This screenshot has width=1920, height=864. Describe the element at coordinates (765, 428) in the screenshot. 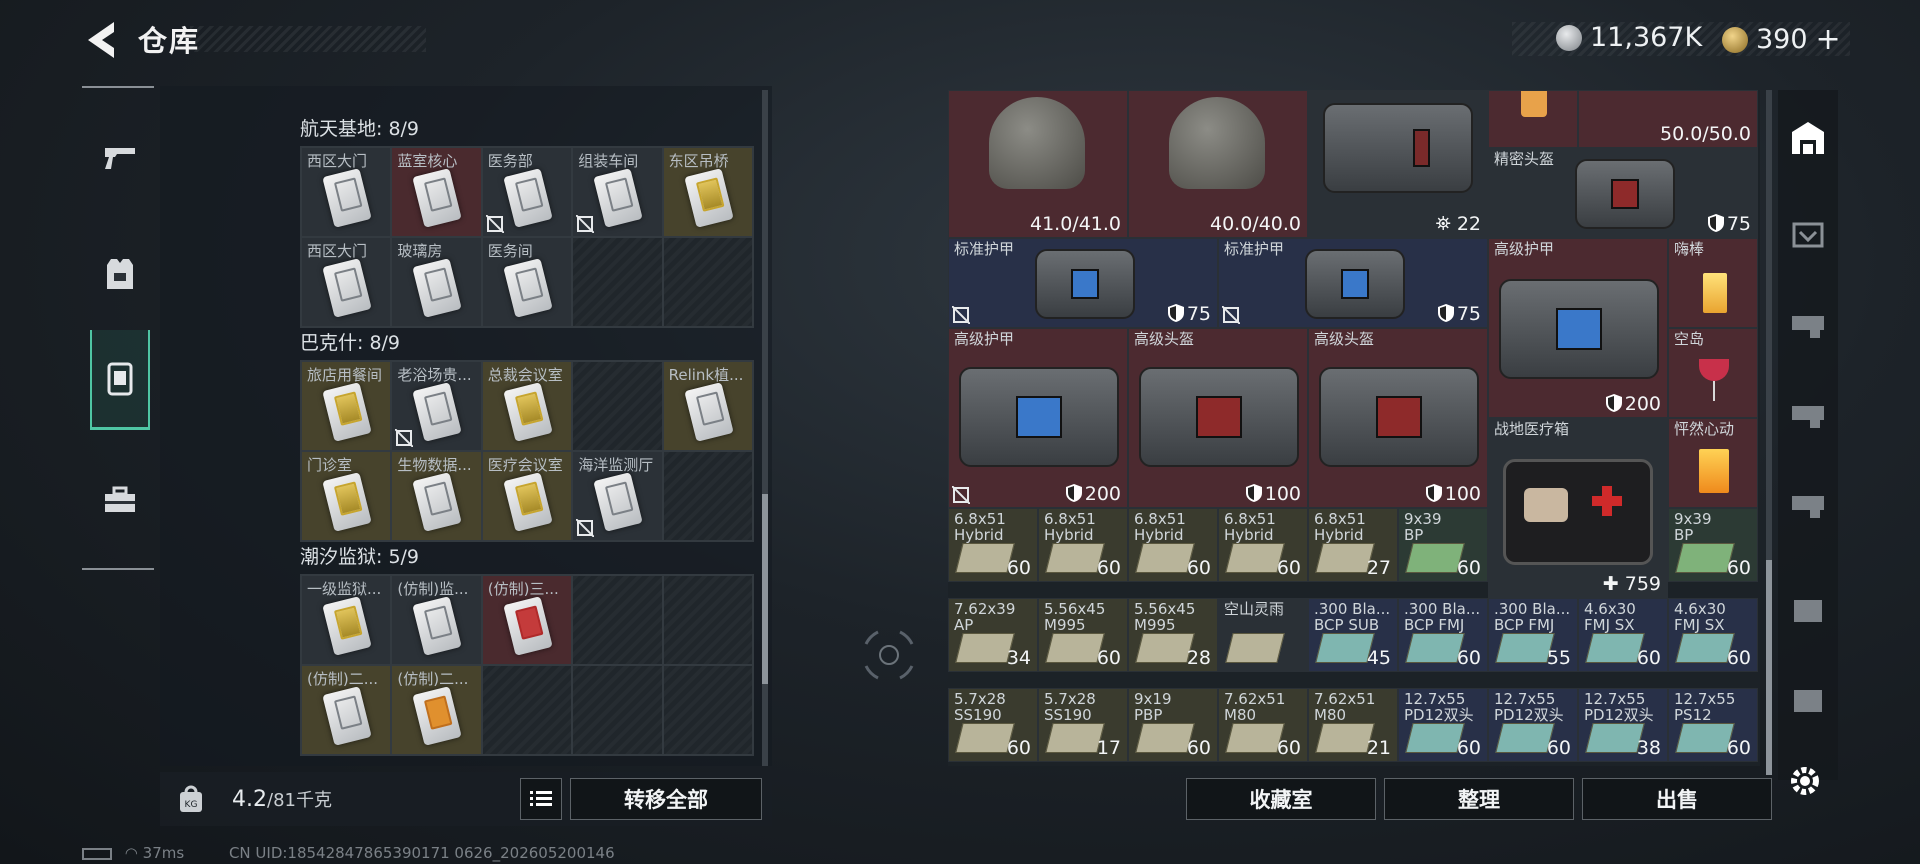

I see `left-scrollbar` at that location.